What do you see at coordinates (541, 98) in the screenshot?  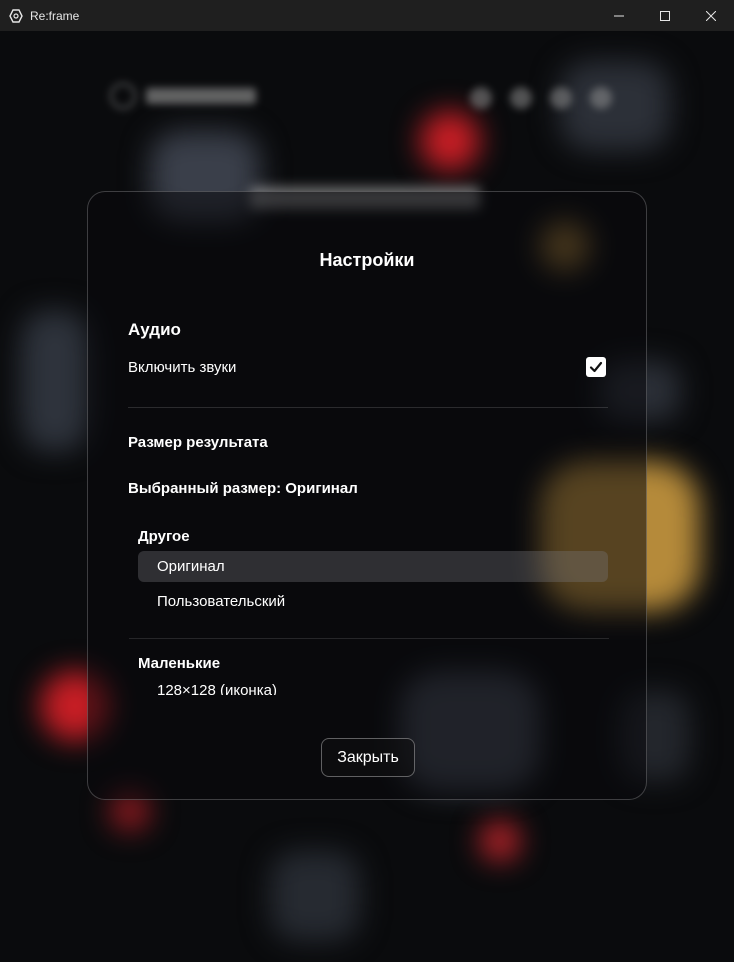 I see `bg-header-icons` at bounding box center [541, 98].